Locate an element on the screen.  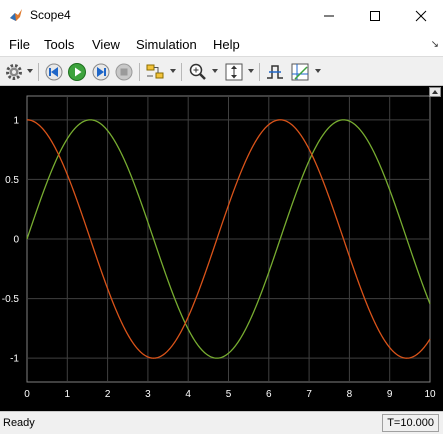
minimize-icon is located at coordinates (329, 16).